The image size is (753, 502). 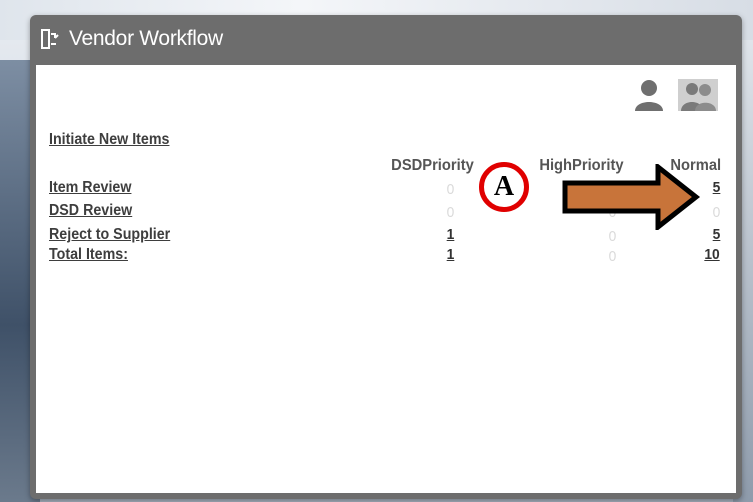 I want to click on col-header-dsdpriority: DSDPriority, so click(x=432, y=165).